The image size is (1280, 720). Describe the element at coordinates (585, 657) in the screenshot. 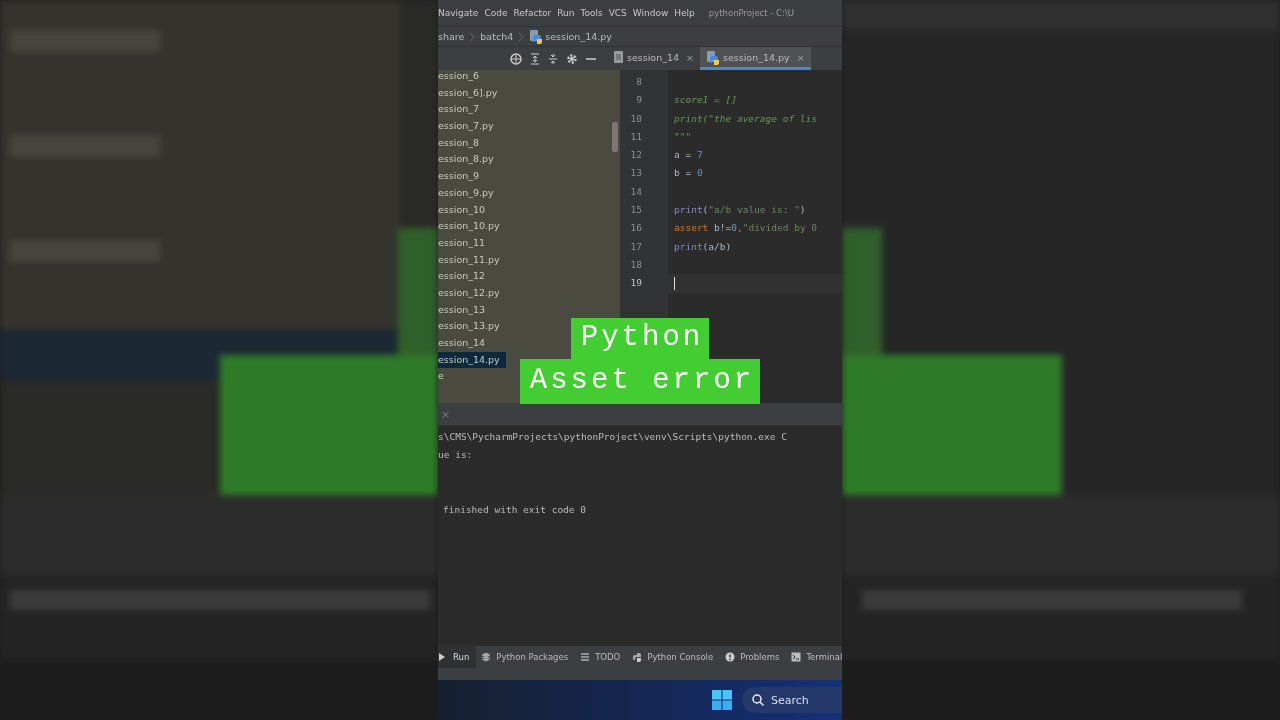

I see `list-icon` at that location.